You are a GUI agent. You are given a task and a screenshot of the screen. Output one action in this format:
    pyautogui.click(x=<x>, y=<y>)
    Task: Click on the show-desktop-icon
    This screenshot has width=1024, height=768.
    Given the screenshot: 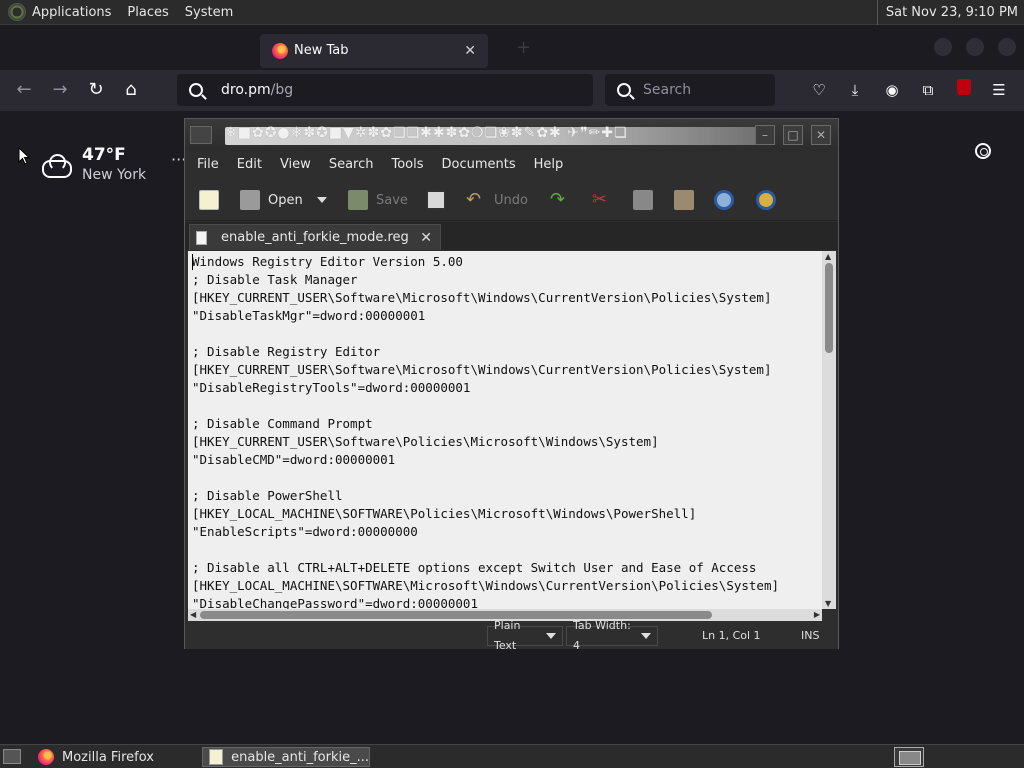 What is the action you would take?
    pyautogui.click(x=12, y=756)
    